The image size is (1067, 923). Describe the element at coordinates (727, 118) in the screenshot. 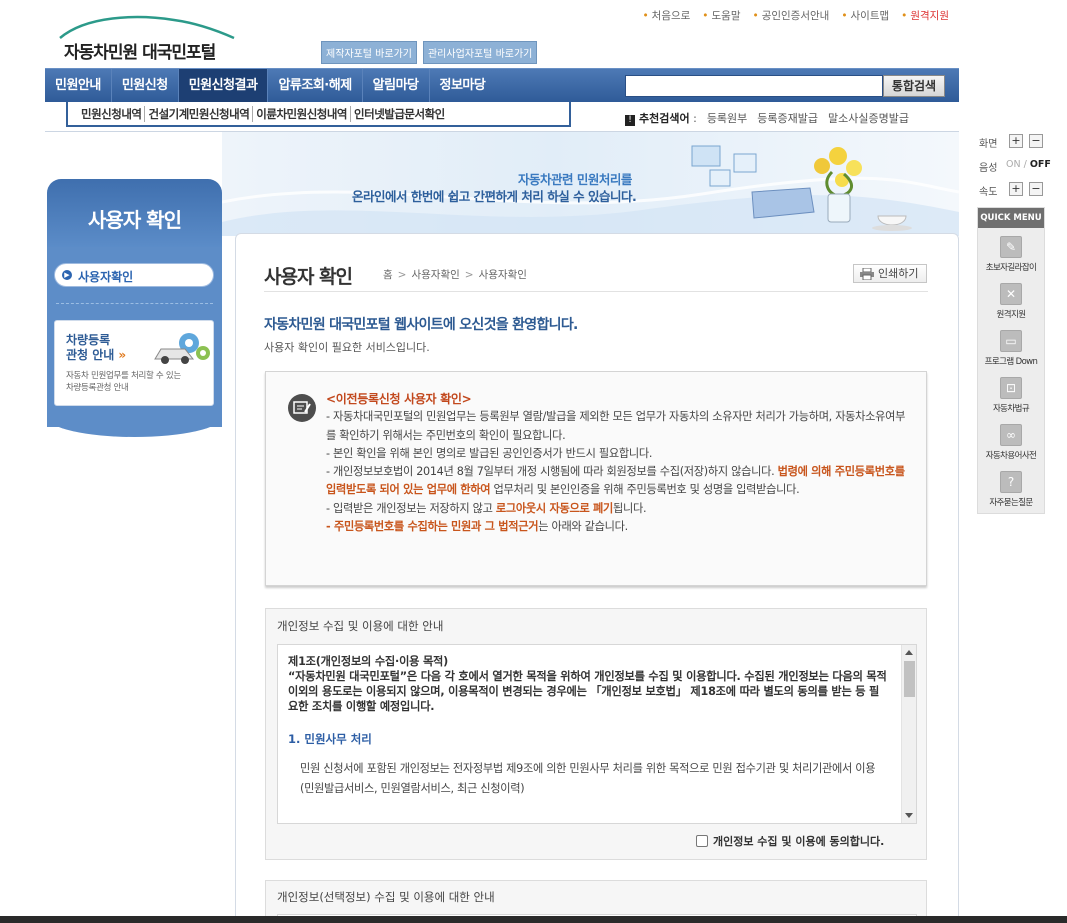

I see `keyword-1: 등록원부` at that location.